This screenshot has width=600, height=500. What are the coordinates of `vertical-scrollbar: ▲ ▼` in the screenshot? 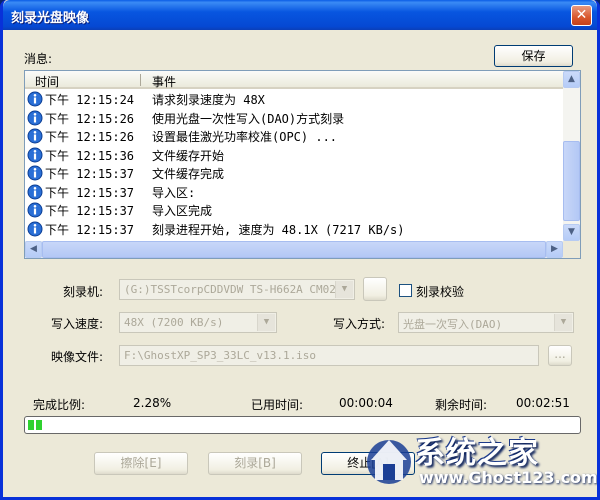 It's located at (571, 156).